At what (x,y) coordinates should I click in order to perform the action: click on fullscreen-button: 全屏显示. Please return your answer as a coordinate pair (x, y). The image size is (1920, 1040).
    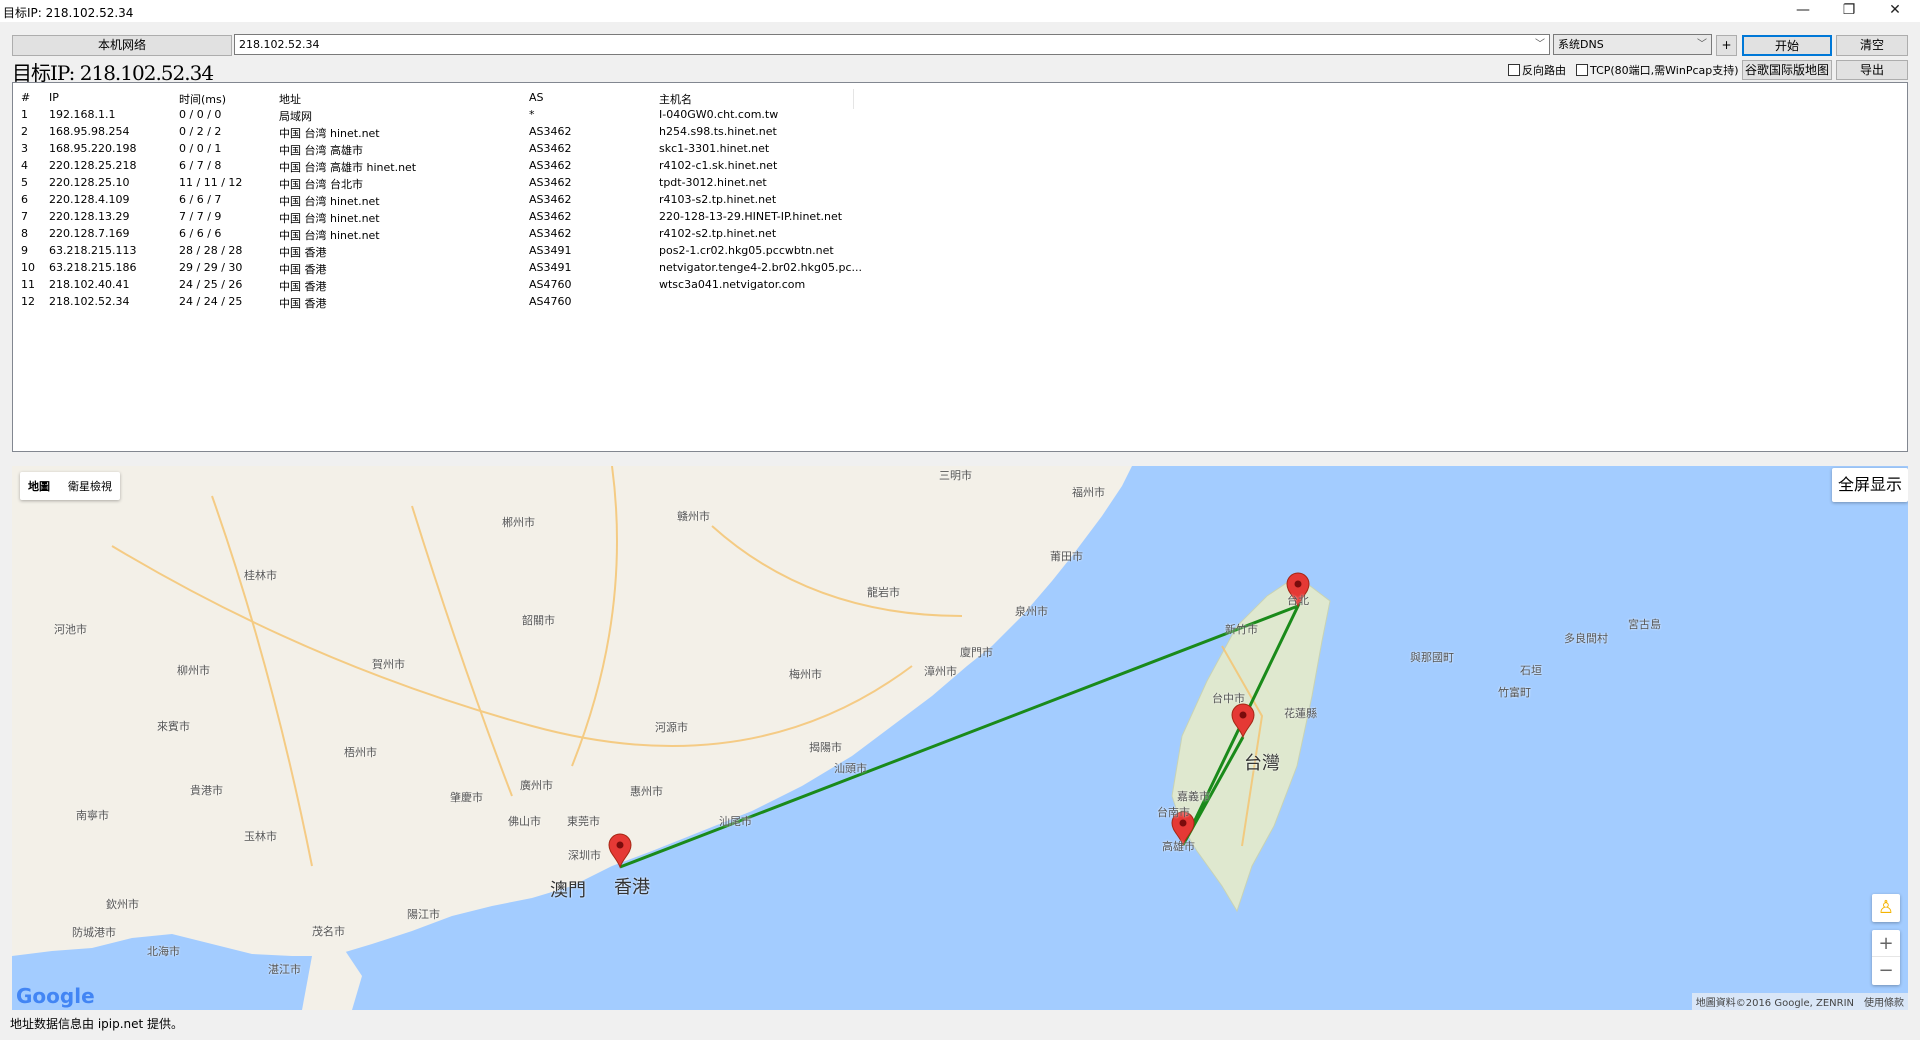
    Looking at the image, I should click on (1869, 485).